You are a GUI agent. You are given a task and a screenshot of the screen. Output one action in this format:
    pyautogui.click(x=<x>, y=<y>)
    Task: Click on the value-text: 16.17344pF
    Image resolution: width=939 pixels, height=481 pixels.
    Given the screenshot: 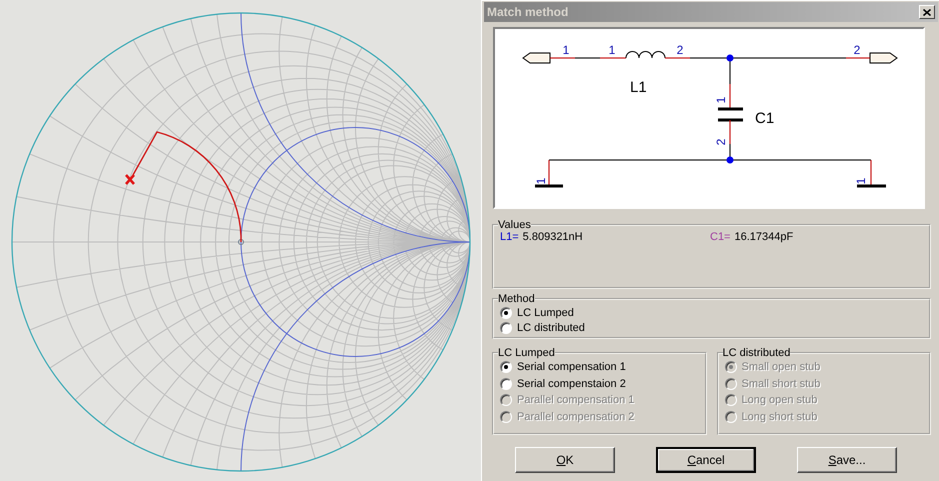 What is the action you would take?
    pyautogui.click(x=764, y=237)
    